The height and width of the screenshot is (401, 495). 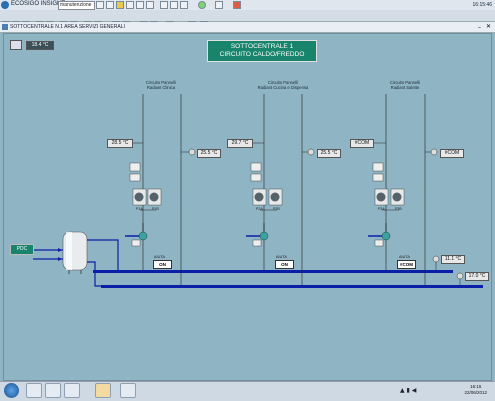 What do you see at coordinates (209, 153) in the screenshot?
I see `circuit-1-return-temp: 25.5 °C` at bounding box center [209, 153].